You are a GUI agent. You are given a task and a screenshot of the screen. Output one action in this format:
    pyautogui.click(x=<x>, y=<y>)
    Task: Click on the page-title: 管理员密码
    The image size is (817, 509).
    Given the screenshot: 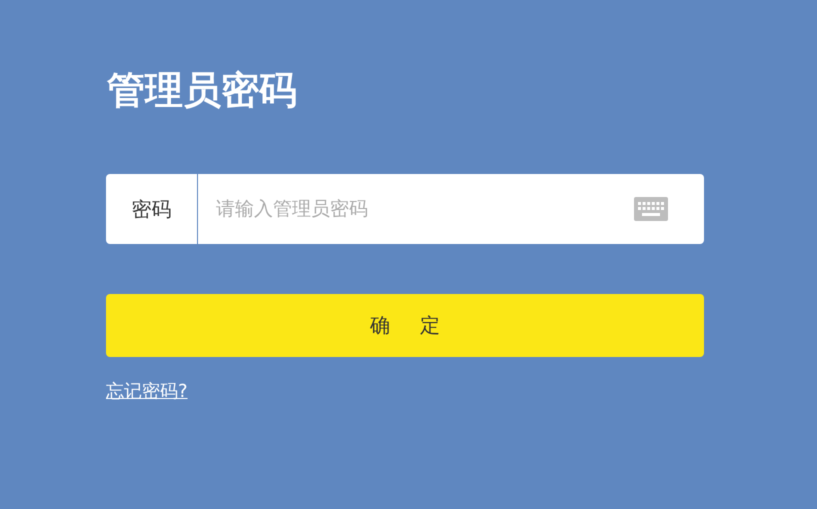 What is the action you would take?
    pyautogui.click(x=202, y=90)
    